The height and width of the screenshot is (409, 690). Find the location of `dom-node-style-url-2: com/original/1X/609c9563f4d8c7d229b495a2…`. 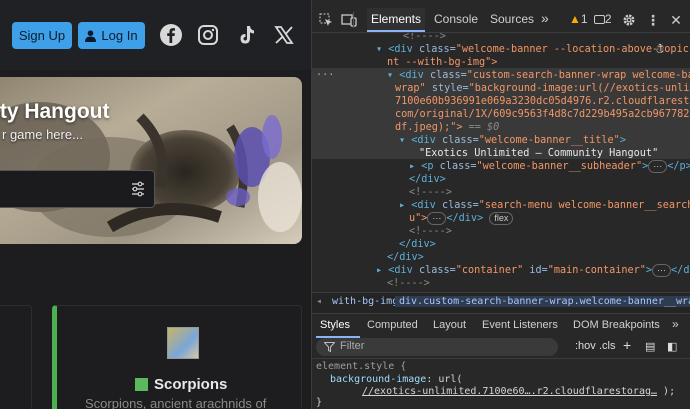

dom-node-style-url-2: com/original/1X/609c9563f4d8c7d229b495a2… is located at coordinates (542, 114).